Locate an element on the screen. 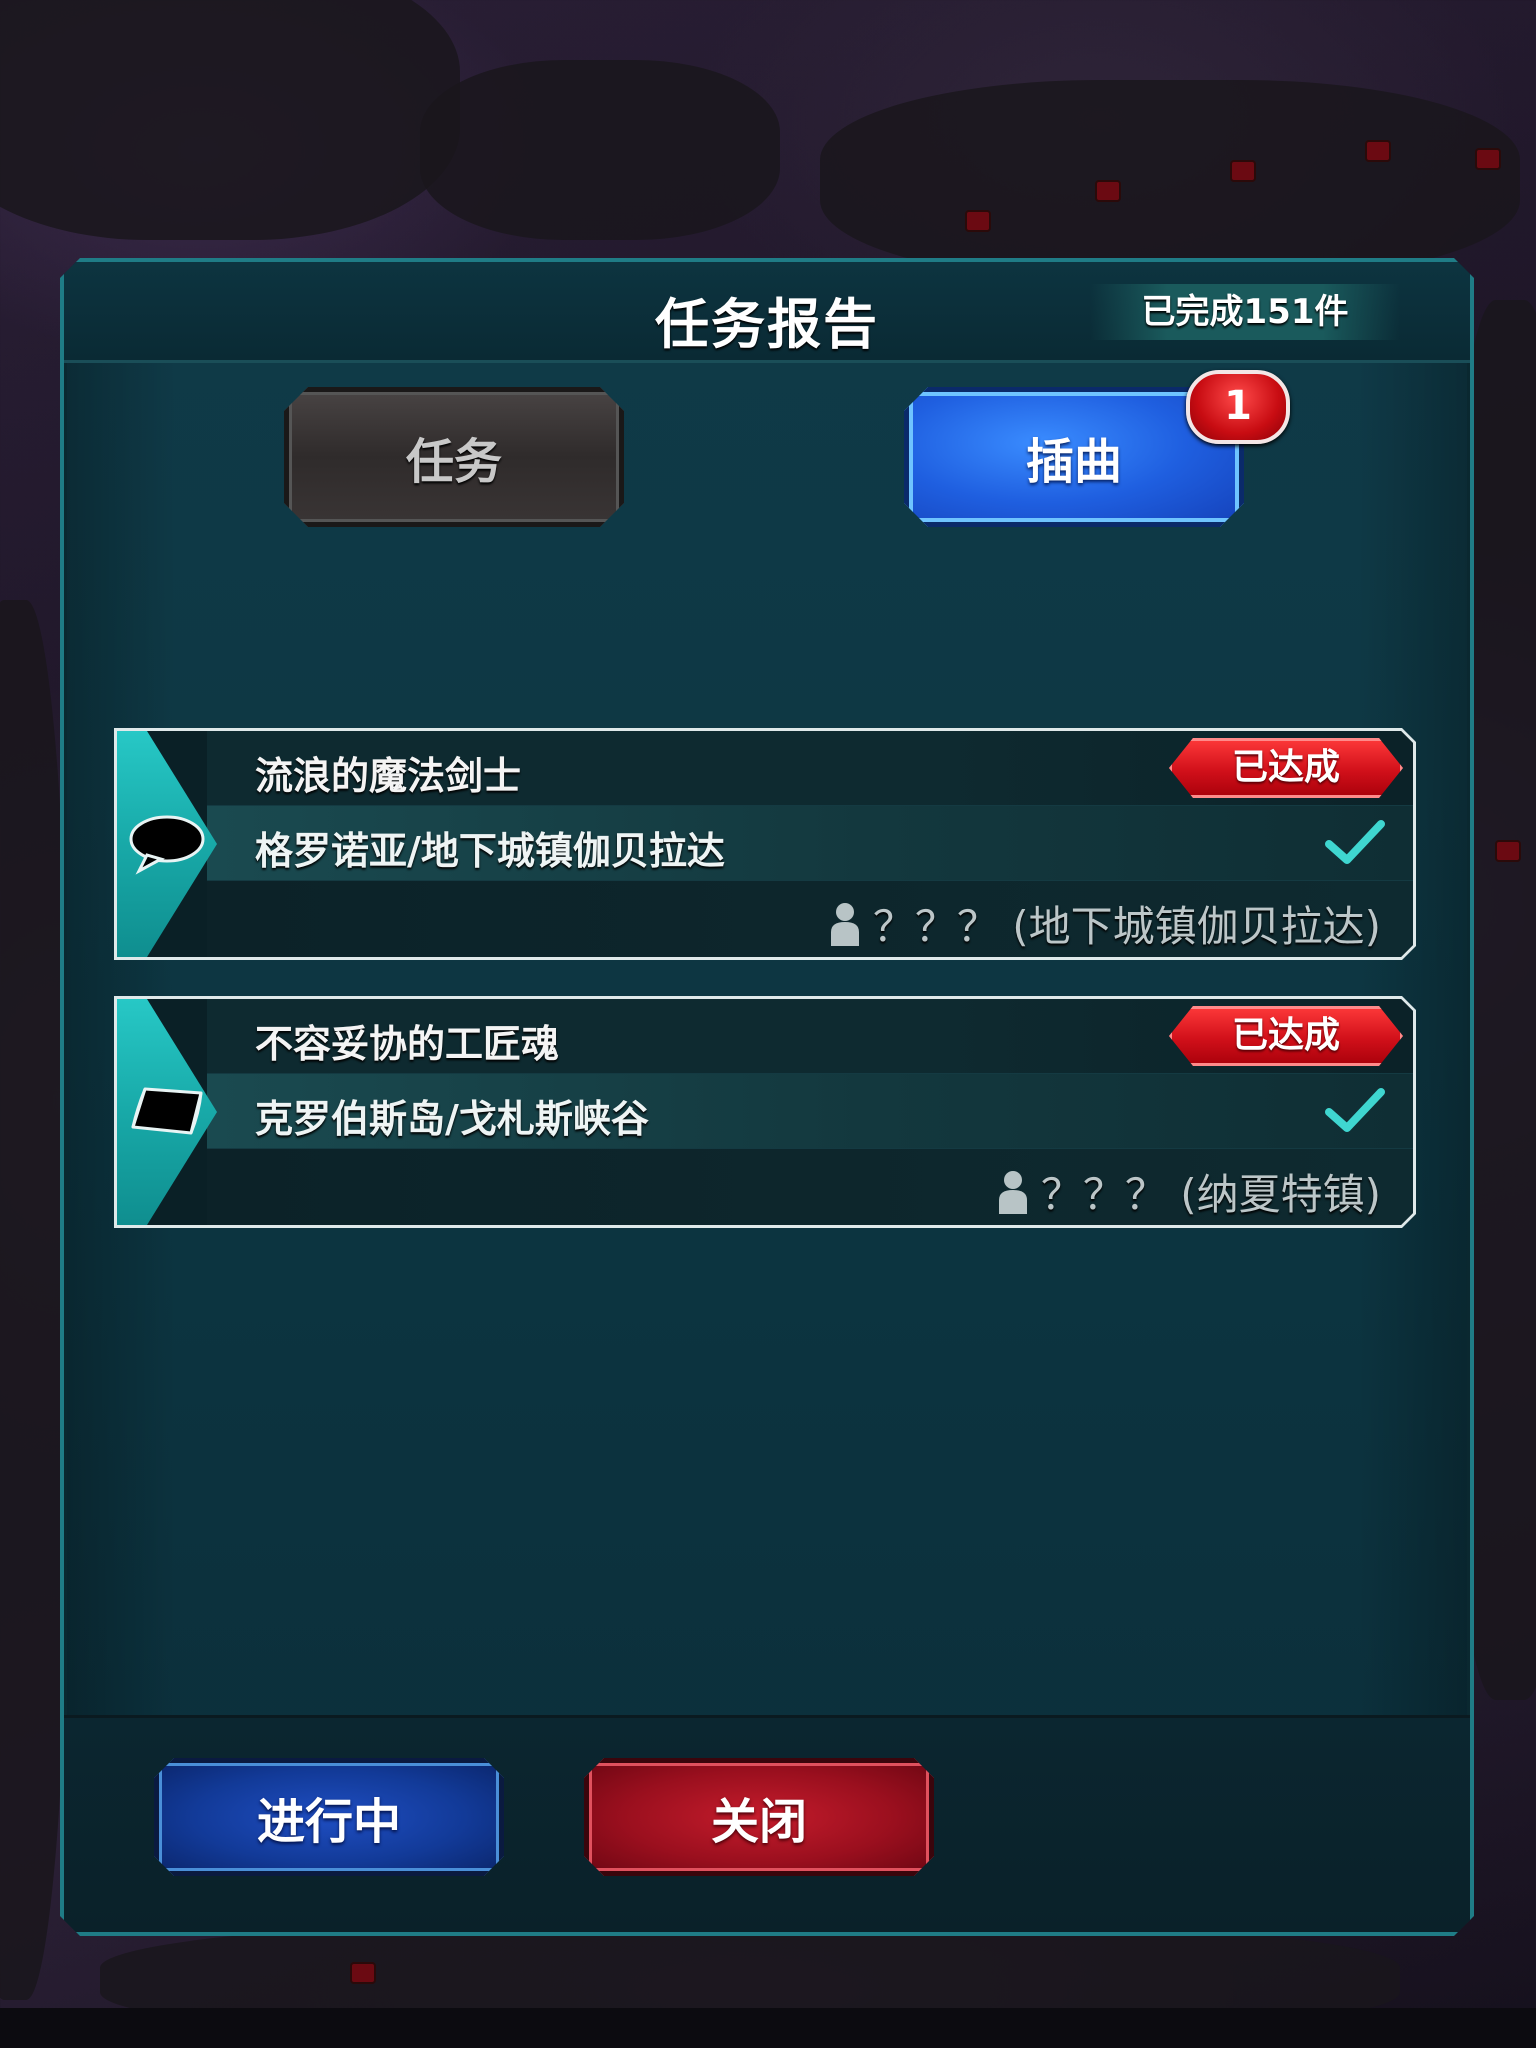  quest-npc: ？？？ (地下城镇伽贝拉达) is located at coordinates (1105, 923).